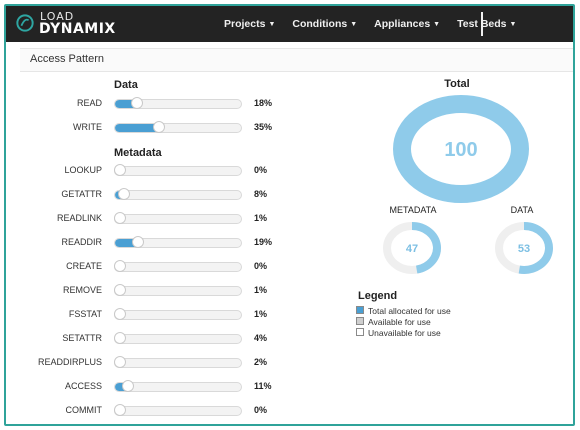 The width and height of the screenshot is (580, 430). What do you see at coordinates (378, 296) in the screenshot?
I see `legend-title: Legend` at bounding box center [378, 296].